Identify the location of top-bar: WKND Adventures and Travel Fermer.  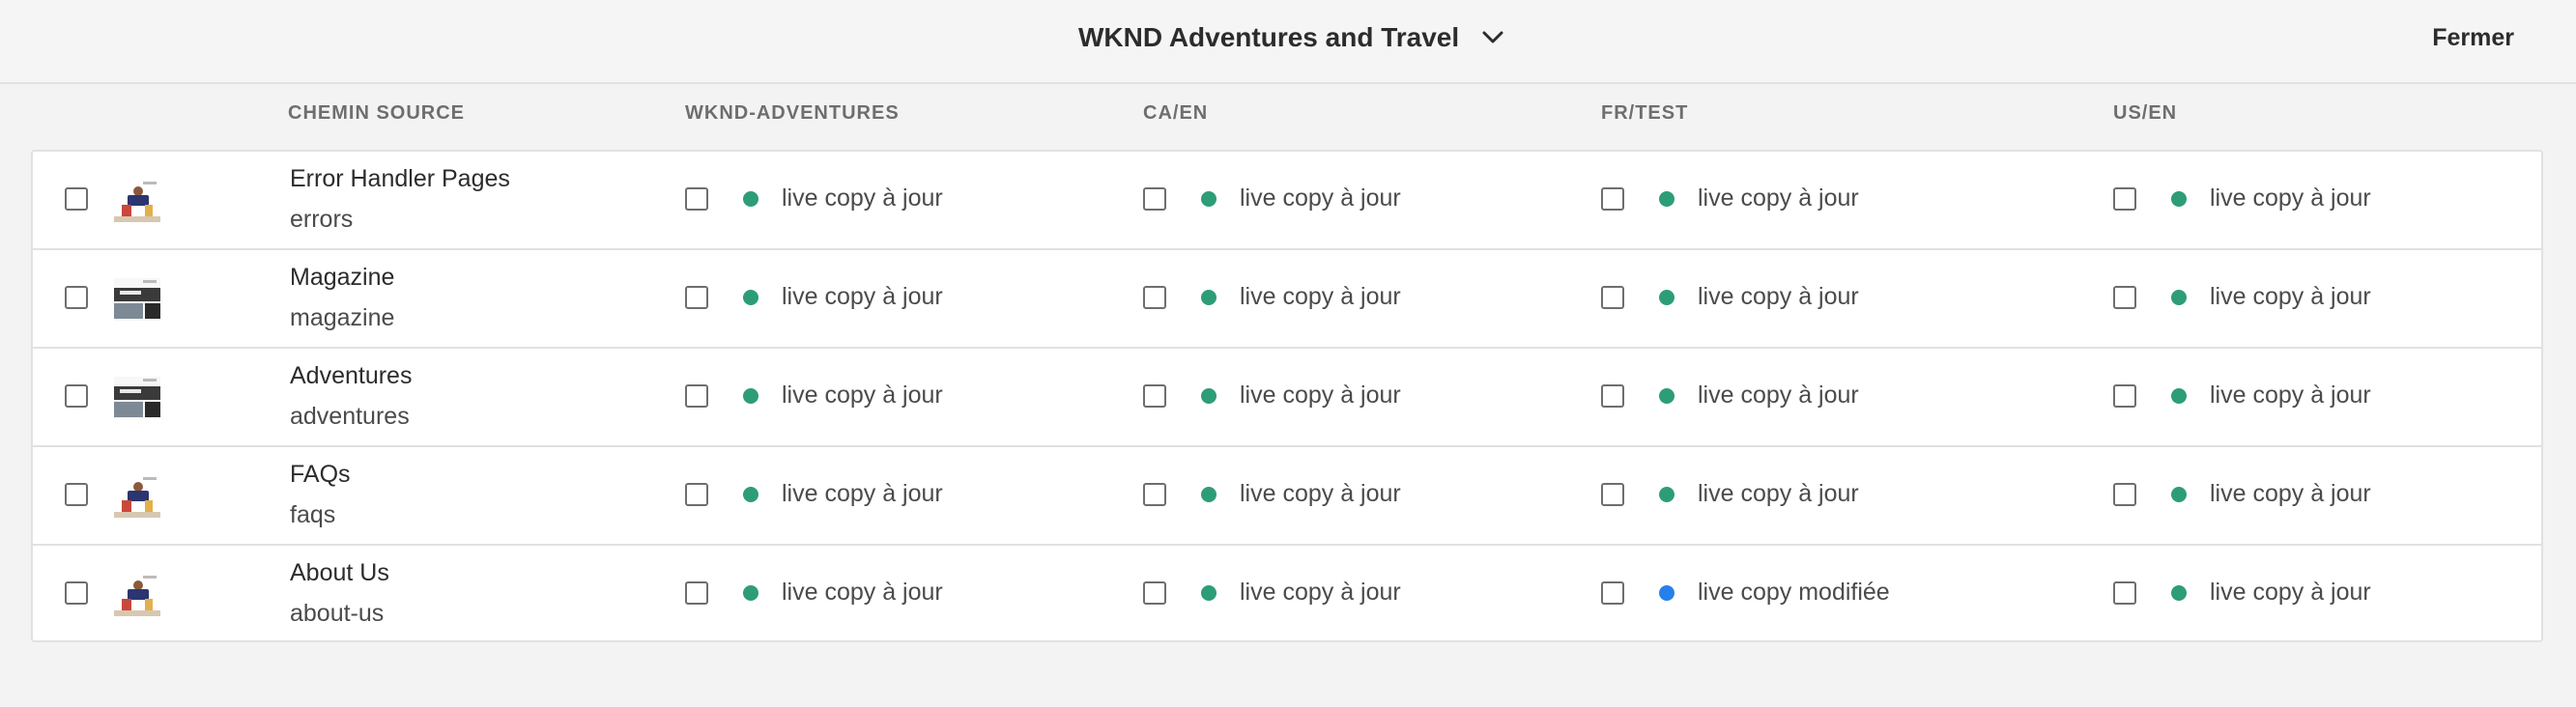
(1288, 42).